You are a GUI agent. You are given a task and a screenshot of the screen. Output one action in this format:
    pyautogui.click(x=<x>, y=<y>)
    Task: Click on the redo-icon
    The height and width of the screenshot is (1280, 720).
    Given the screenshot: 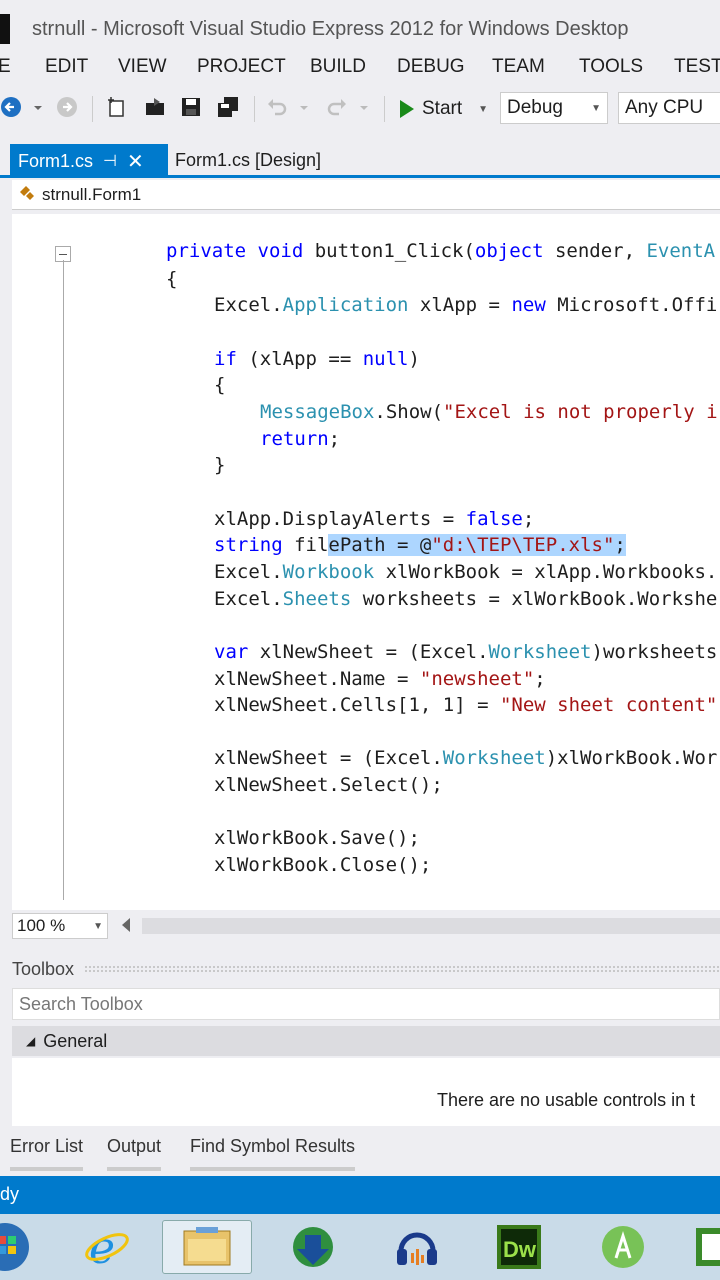 What is the action you would take?
    pyautogui.click(x=337, y=107)
    